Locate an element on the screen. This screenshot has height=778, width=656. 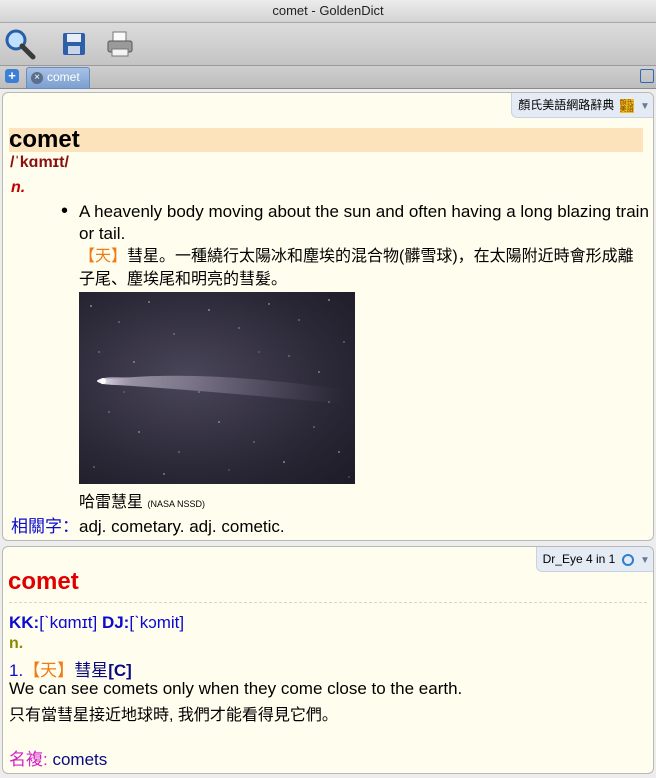
tab-list-icon is located at coordinates (647, 76).